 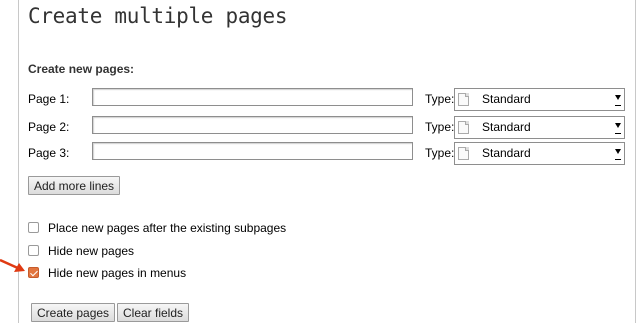 I want to click on section-title: Create new pages:, so click(x=81, y=69).